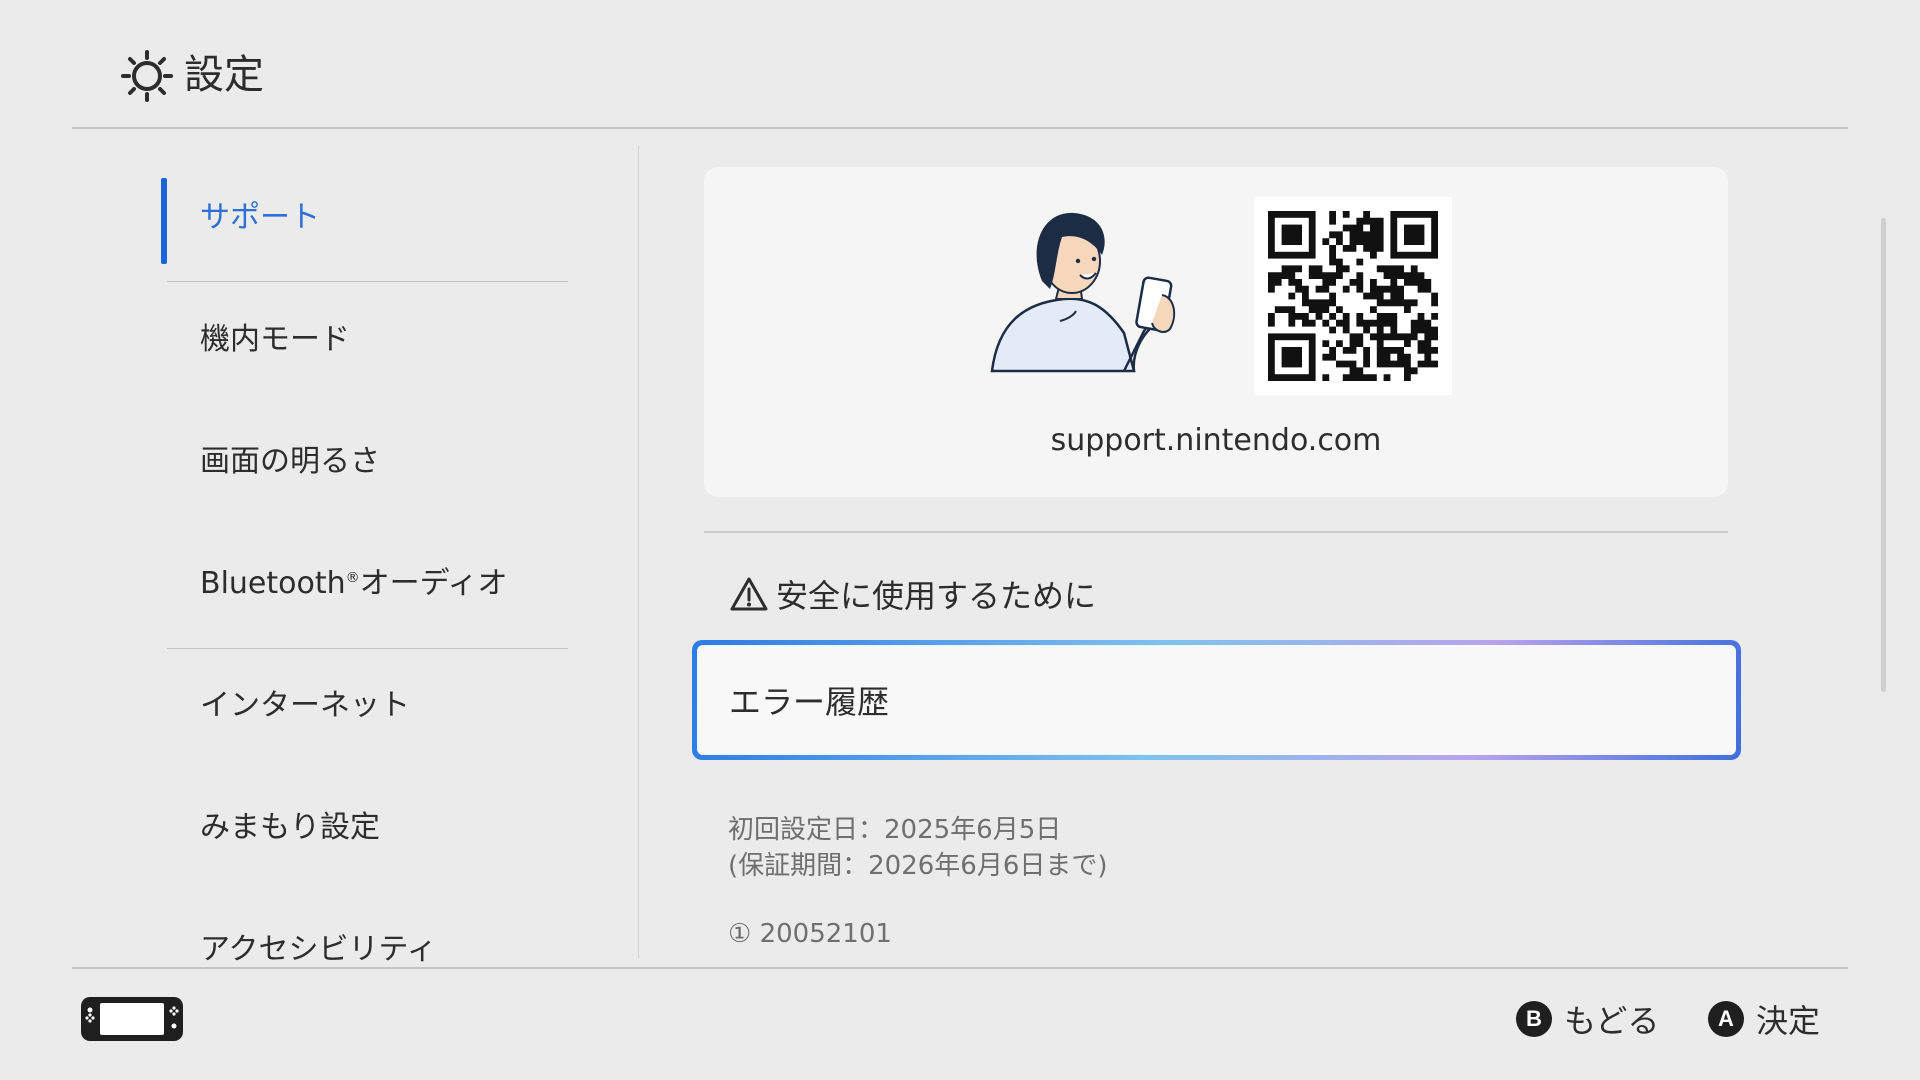 This screenshot has height=1080, width=1920. I want to click on sidebar-item-label: 機内モード, so click(275, 339).